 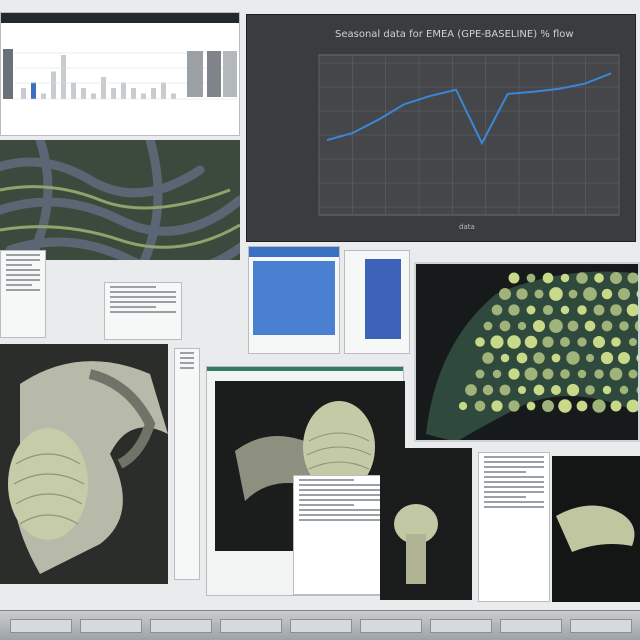 I want to click on bar-chart-window, so click(x=120, y=74).